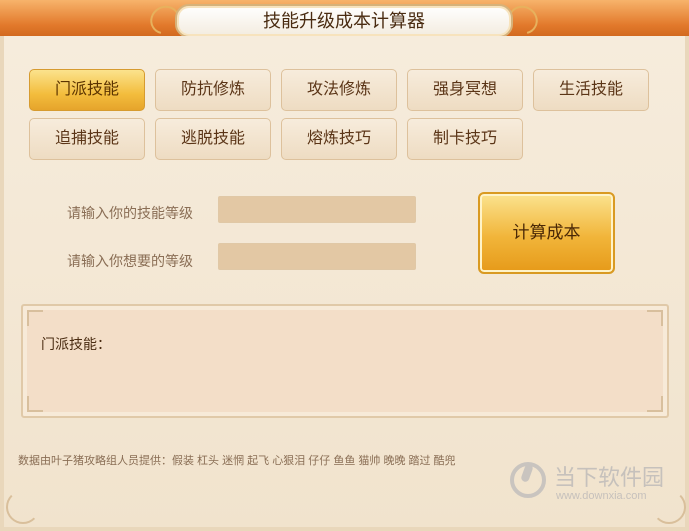  Describe the element at coordinates (213, 139) in the screenshot. I see `tab-escape-skill: 逃脱技能` at that location.